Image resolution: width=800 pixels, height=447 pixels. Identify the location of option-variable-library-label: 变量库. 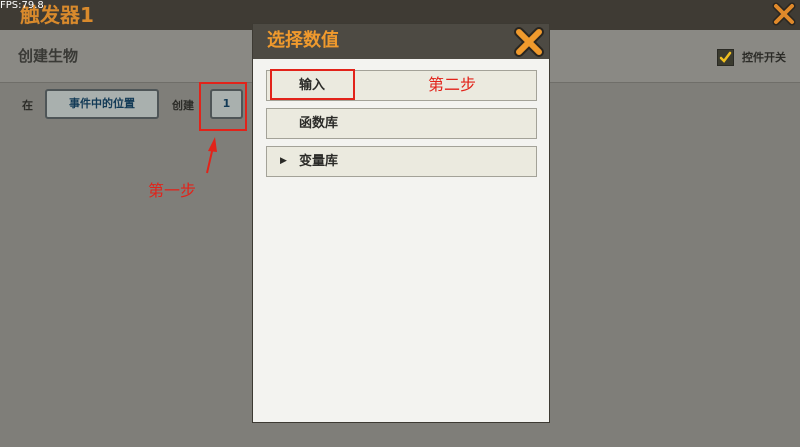
(319, 161).